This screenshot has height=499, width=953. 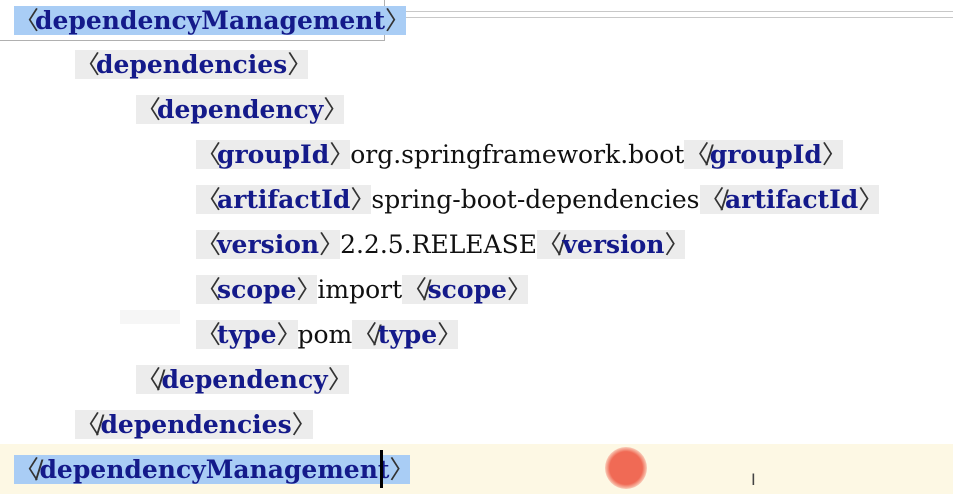 I want to click on open-tag: 〈type〉, so click(x=249, y=334).